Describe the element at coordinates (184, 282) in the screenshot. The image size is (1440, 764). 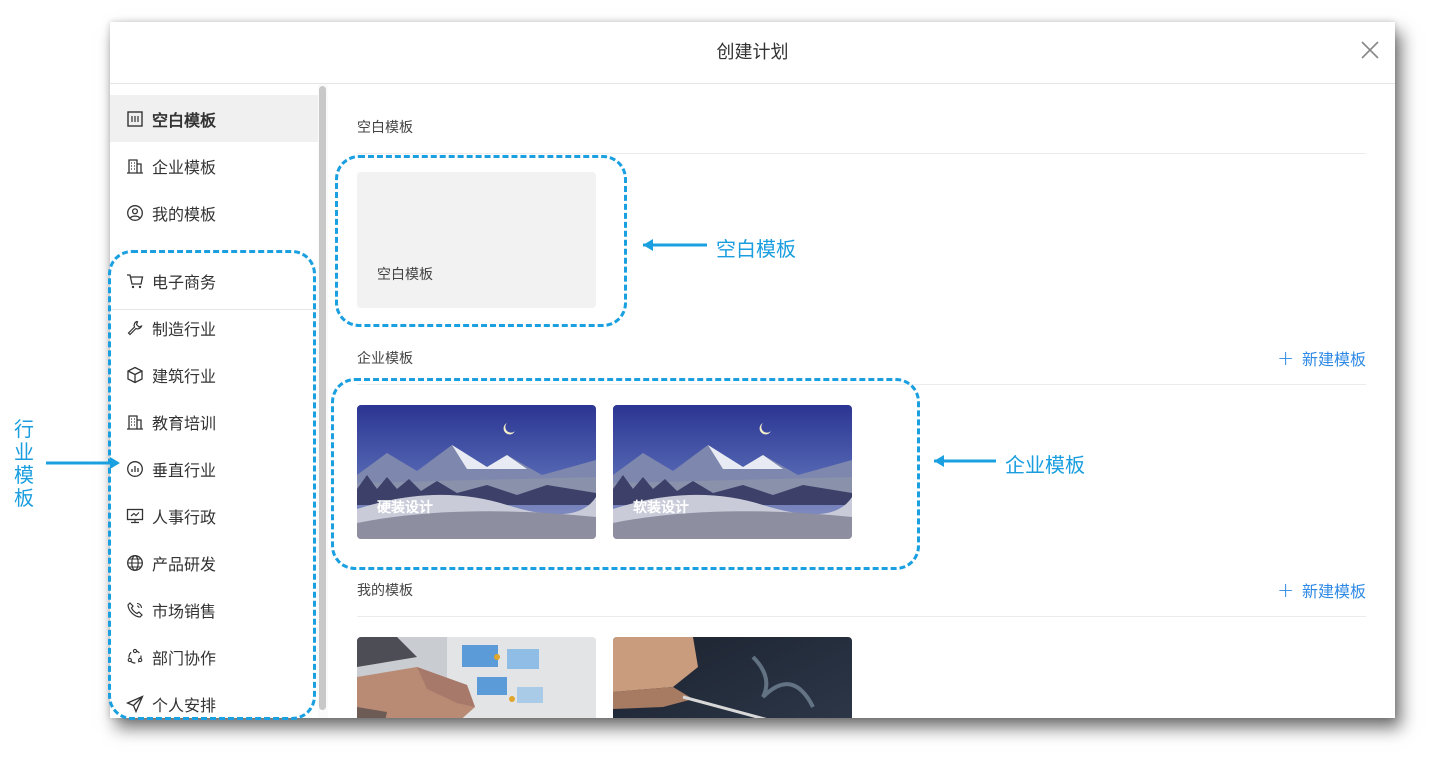
I see `sidebar-item-label: 电子商务` at that location.